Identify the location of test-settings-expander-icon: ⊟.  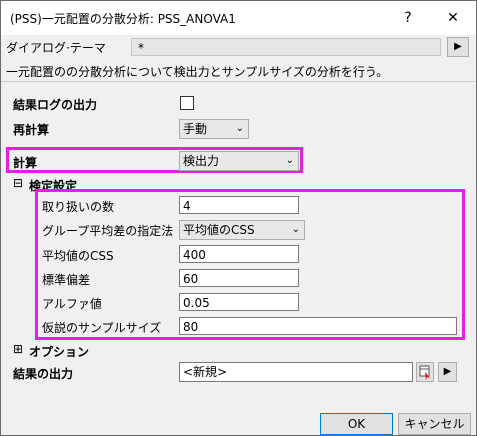
(18, 183).